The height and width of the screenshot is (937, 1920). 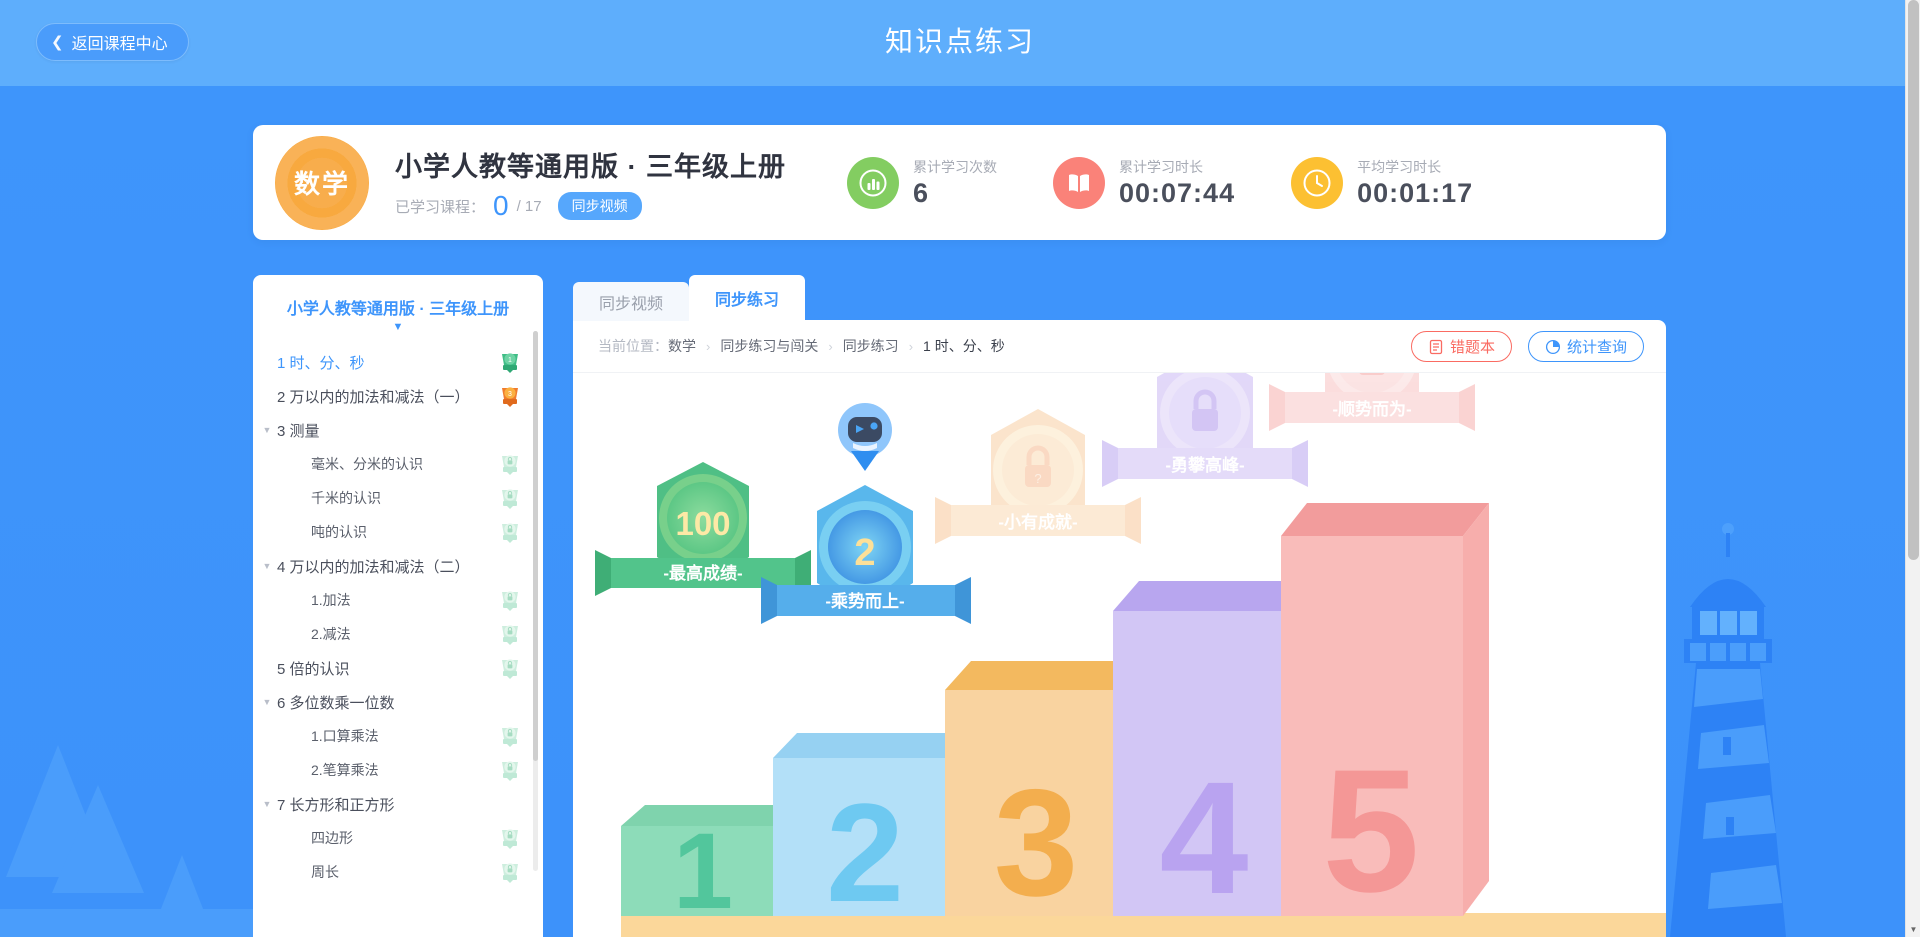 I want to click on statistics-query-label: 统计查询, so click(x=1596, y=347).